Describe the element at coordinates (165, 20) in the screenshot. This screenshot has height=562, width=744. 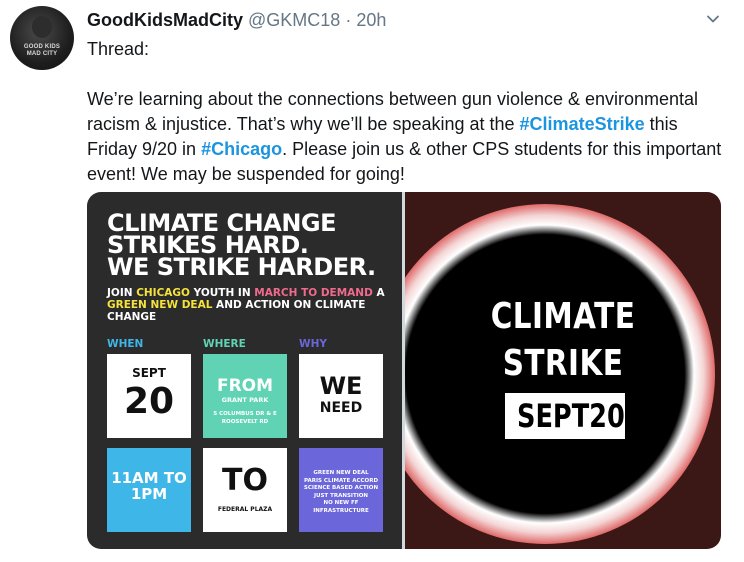
I see `display-name: GoodKidsMadCity` at that location.